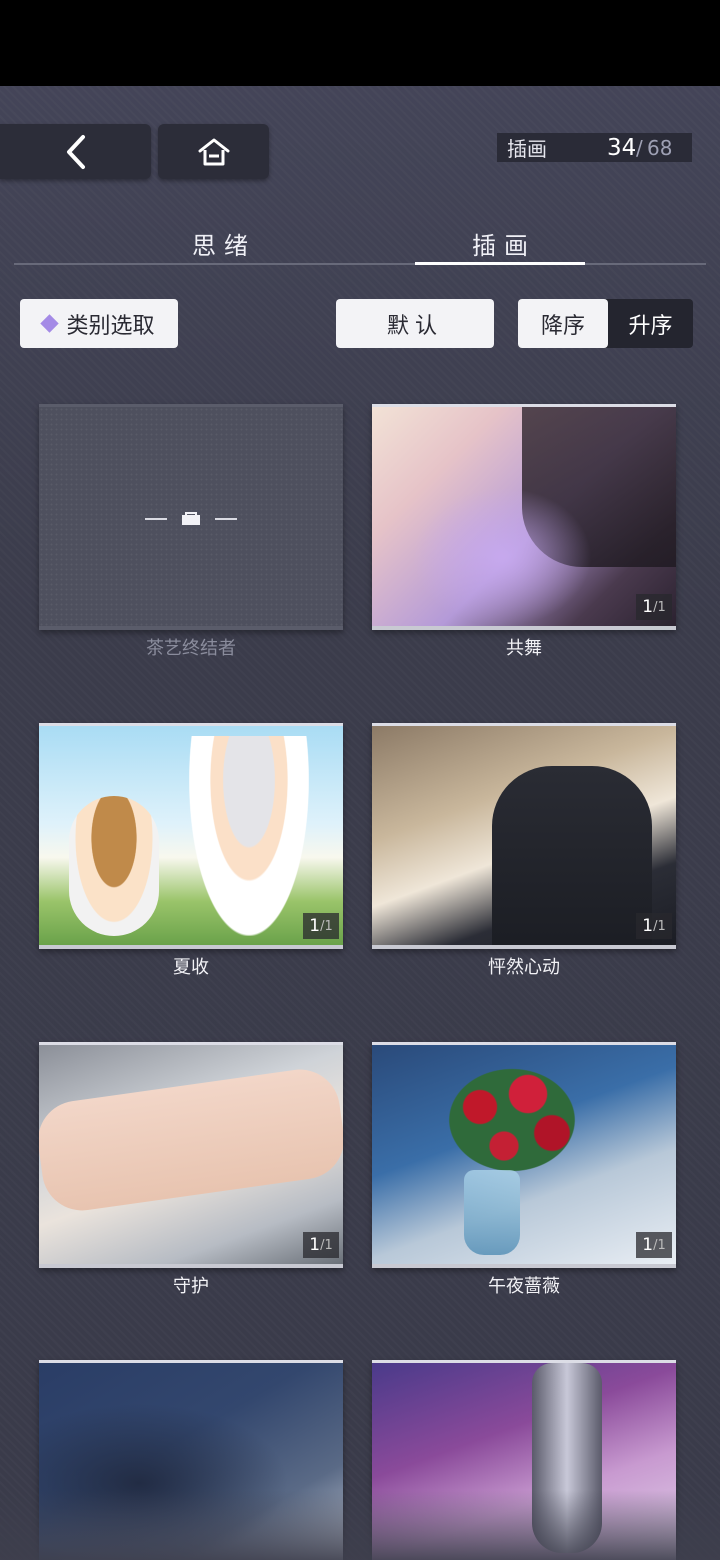 The width and height of the screenshot is (720, 1560). I want to click on illustration-counter: 插画 34 / 68, so click(594, 147).